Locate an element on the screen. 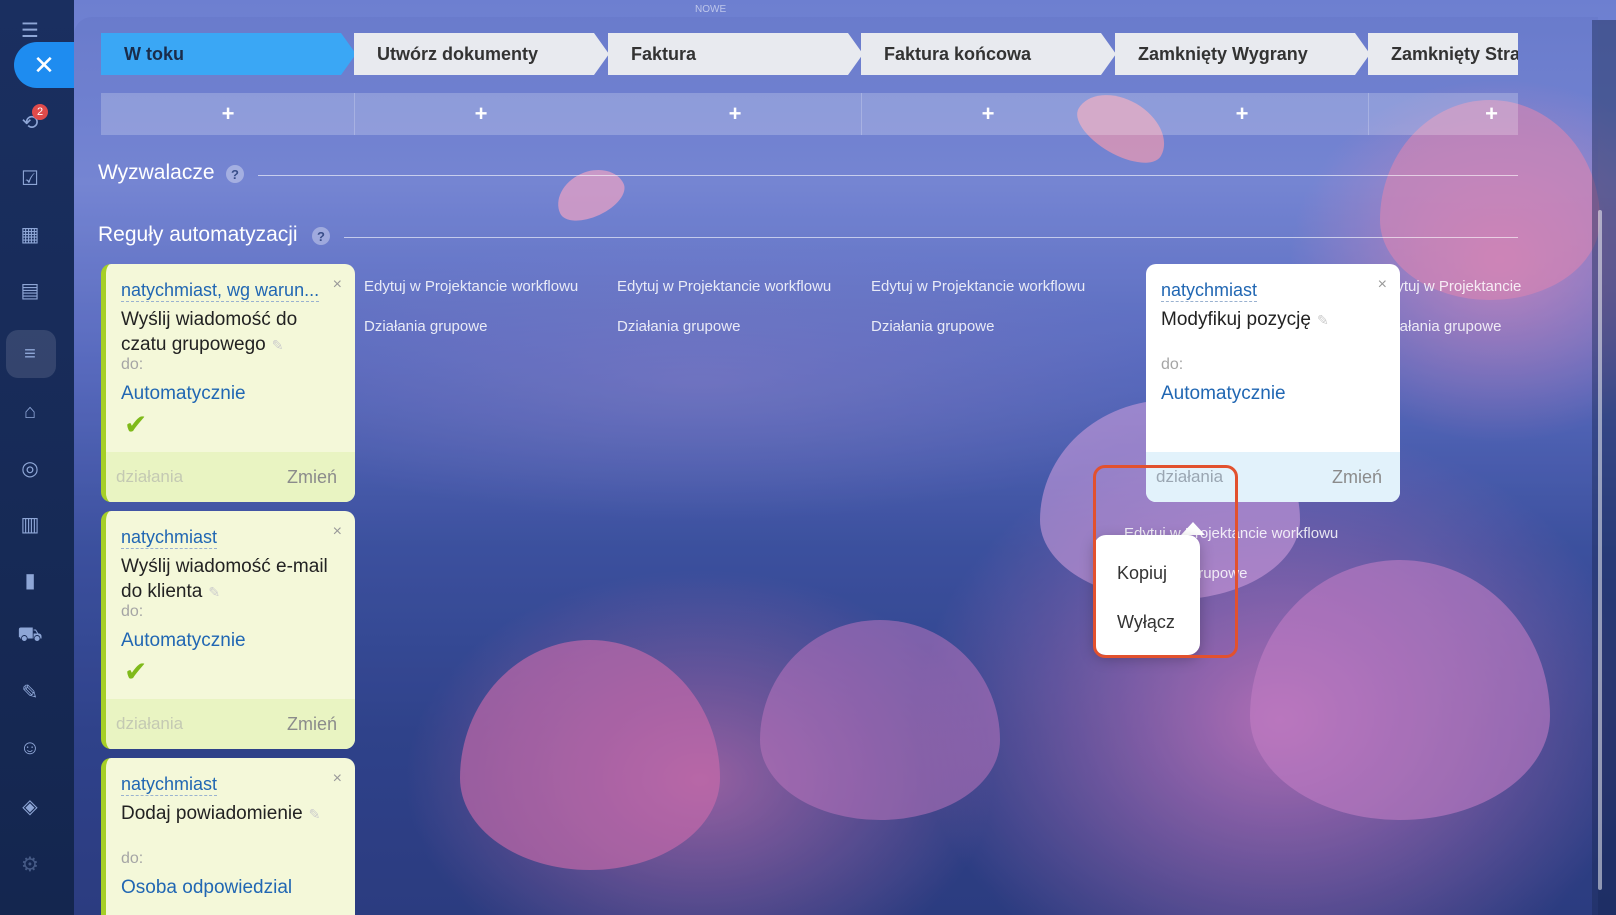 The height and width of the screenshot is (915, 1616). rule-name-text: Wyślij wiadomość do czatu grupowego is located at coordinates (209, 332).